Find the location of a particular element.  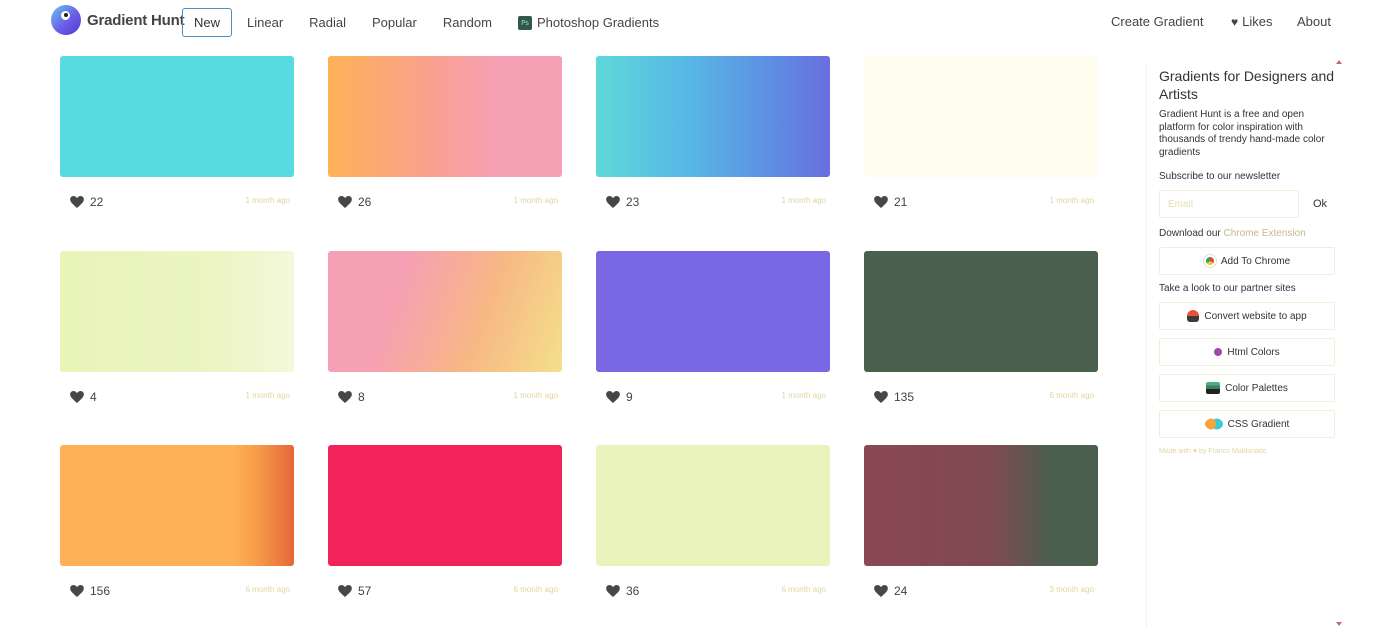

nav-photoshop-gradients: Ps Photoshop Gradients is located at coordinates (588, 22).